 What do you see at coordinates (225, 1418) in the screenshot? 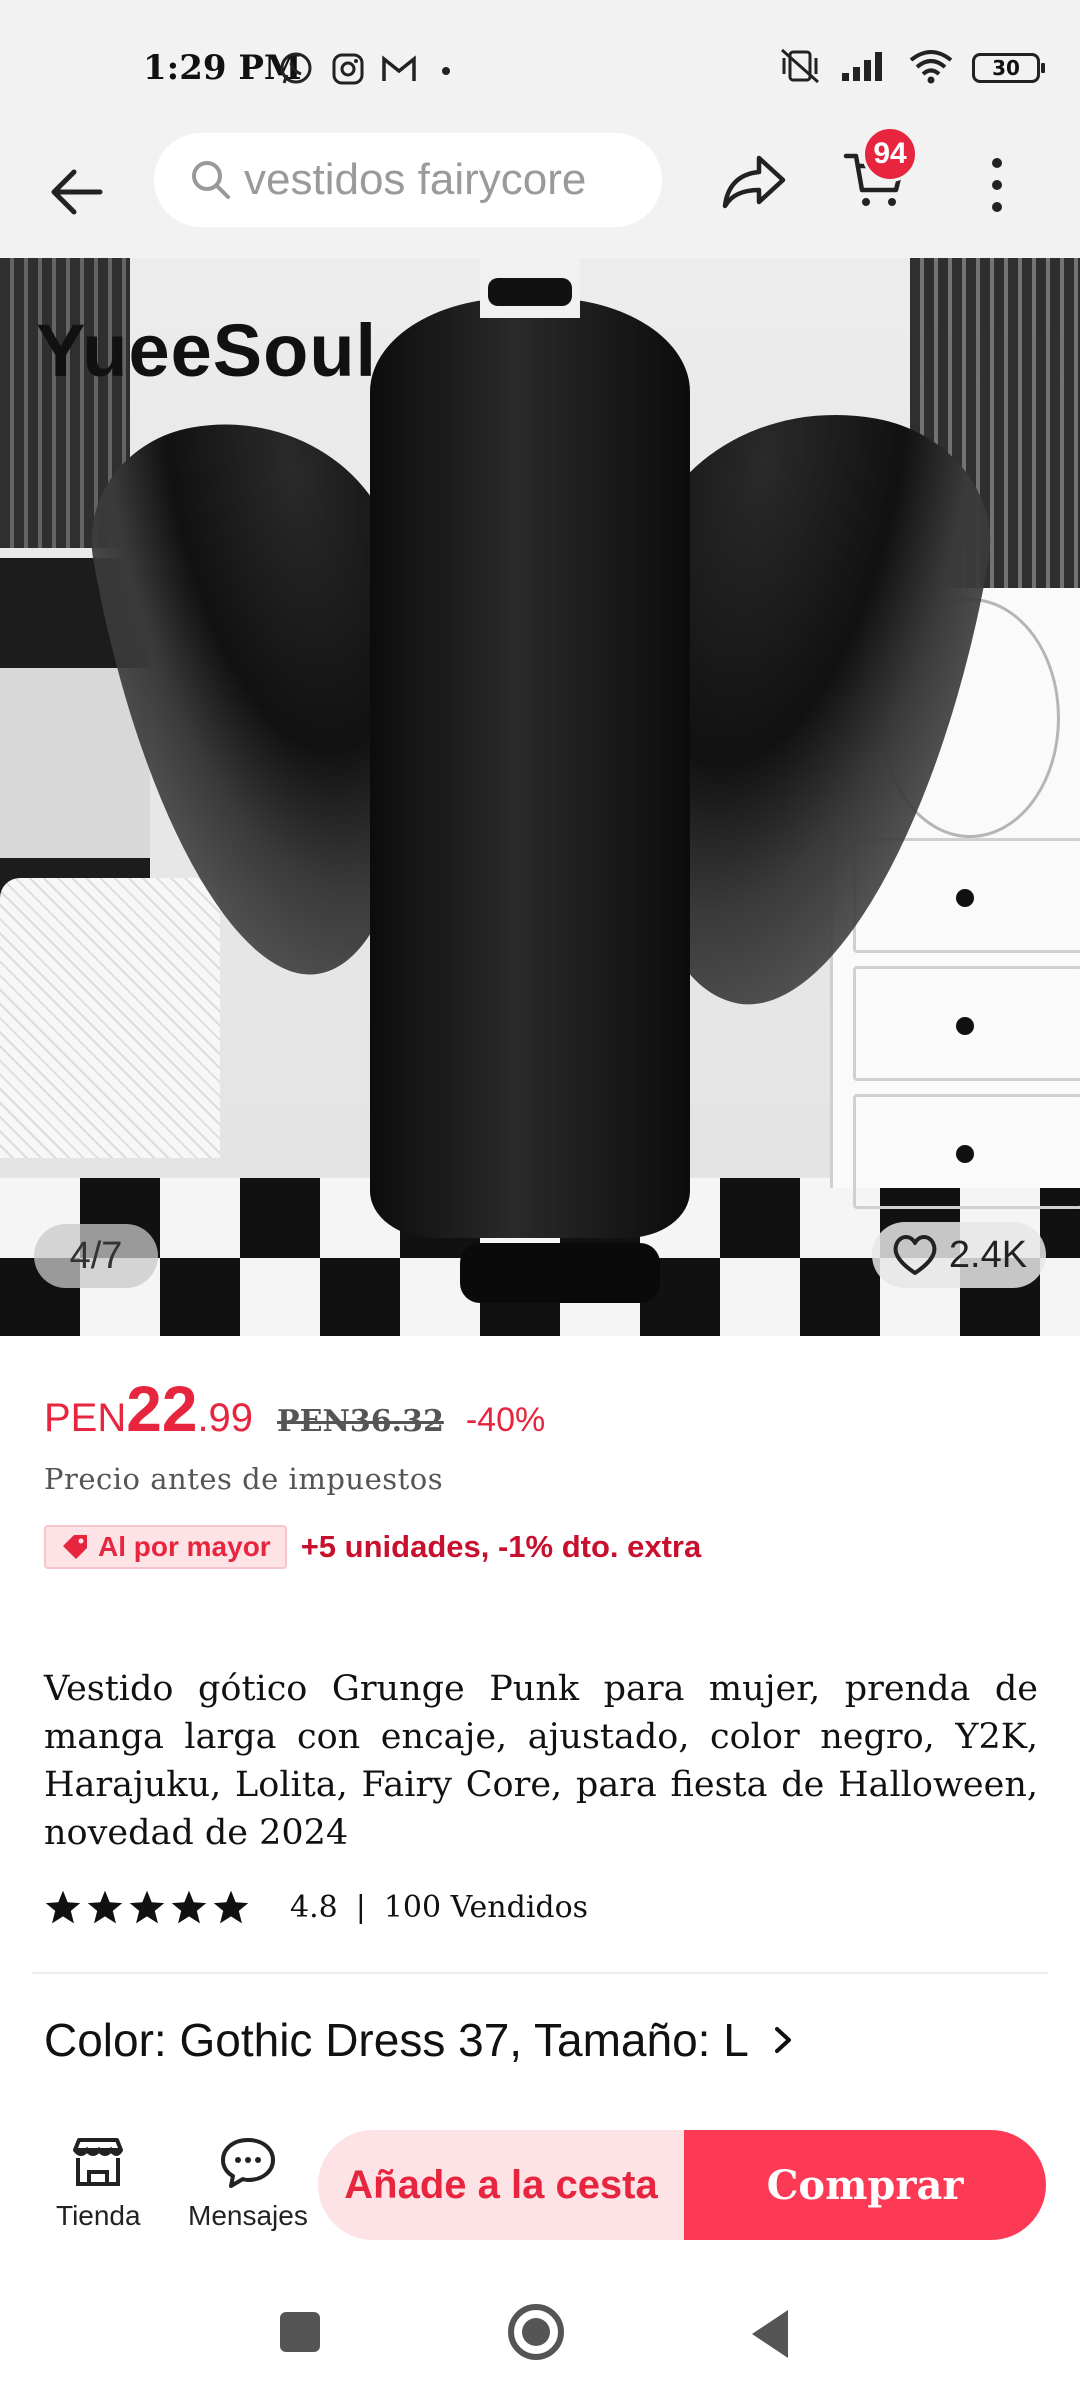
I see `price-decimal: .99` at bounding box center [225, 1418].